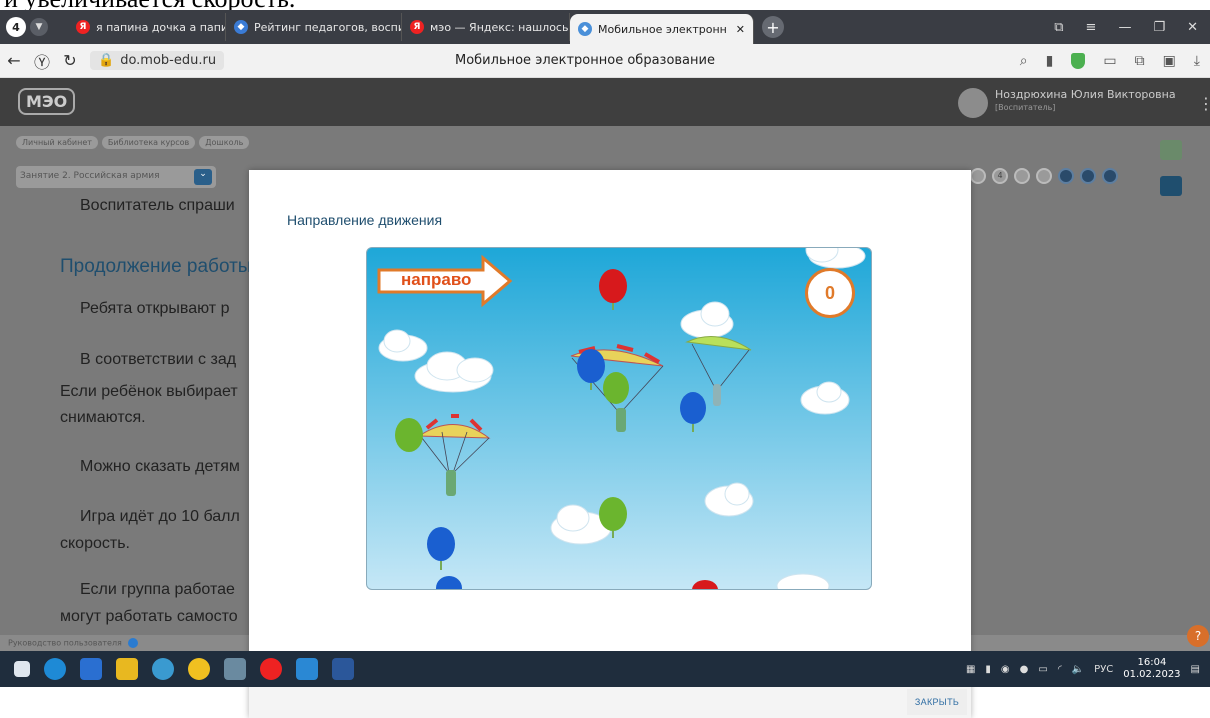 This screenshot has width=1210, height=718. Describe the element at coordinates (436, 279) in the screenshot. I see `direction-label: направо` at that location.